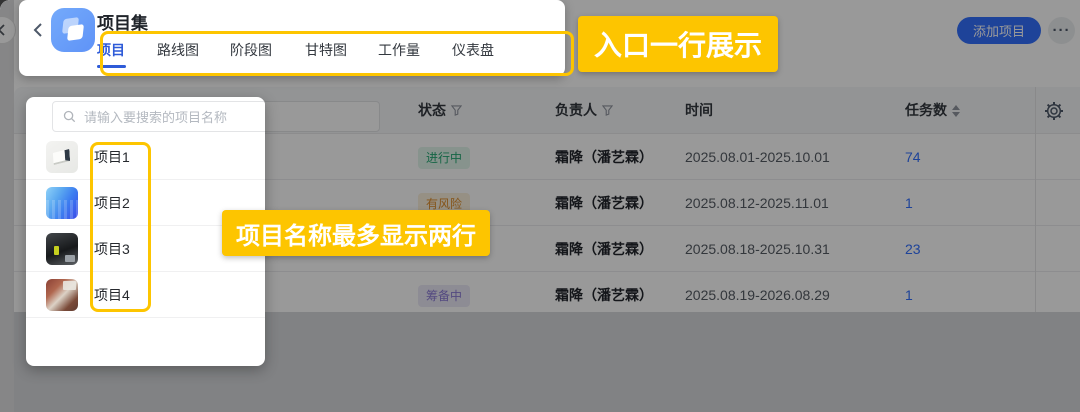 This screenshot has height=412, width=1080. Describe the element at coordinates (178, 50) in the screenshot. I see `tab-roadmap: 路线图` at that location.